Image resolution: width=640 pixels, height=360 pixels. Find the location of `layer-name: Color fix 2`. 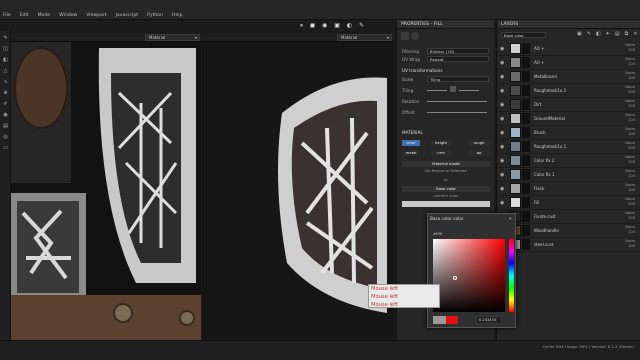

layer-name: Color fix 2 is located at coordinates (544, 160).